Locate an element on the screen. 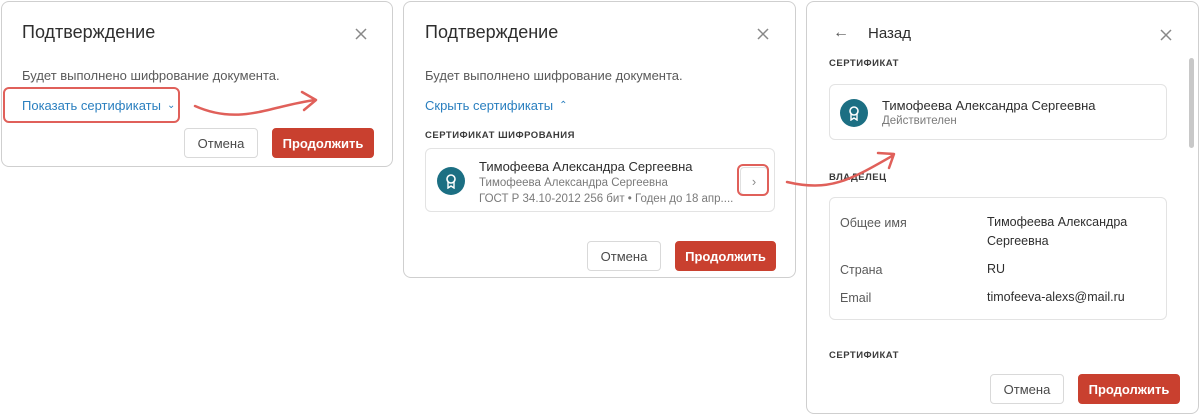  hide-certificates-link: Скрыть сертификаты ⌃ is located at coordinates (496, 105).